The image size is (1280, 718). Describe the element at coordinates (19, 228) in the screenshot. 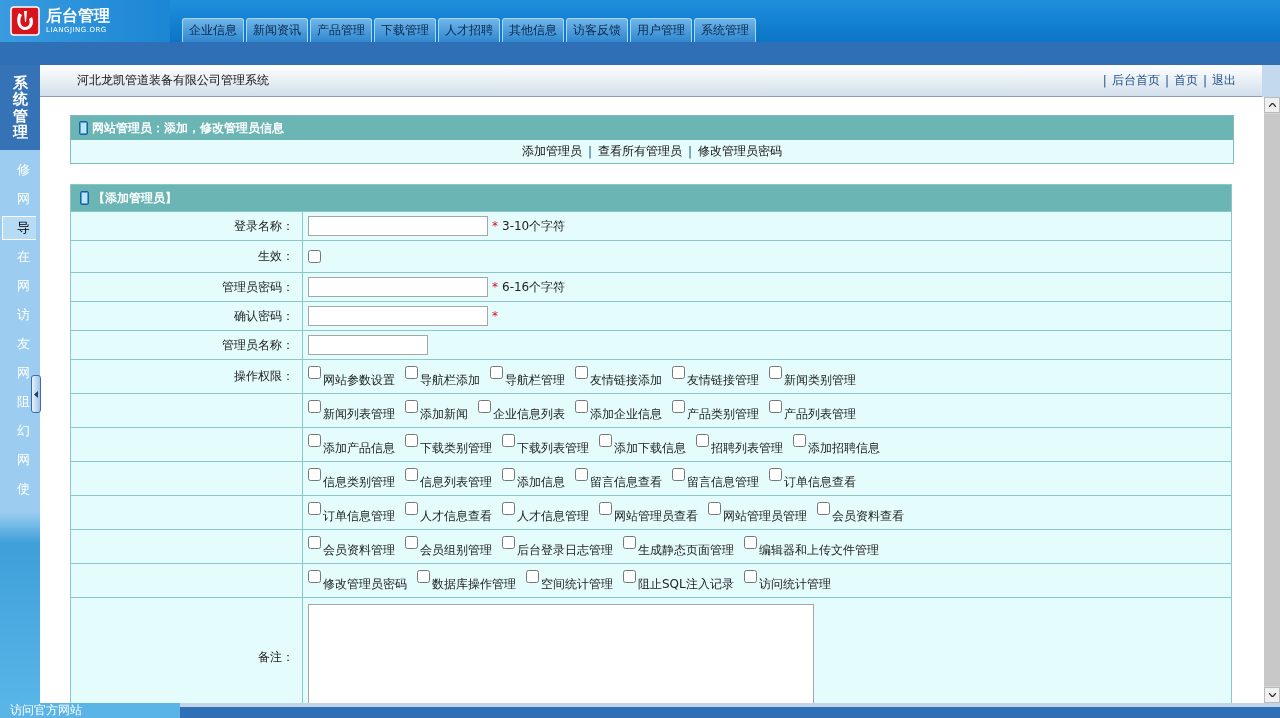

I see `sidebar-item: 导` at that location.